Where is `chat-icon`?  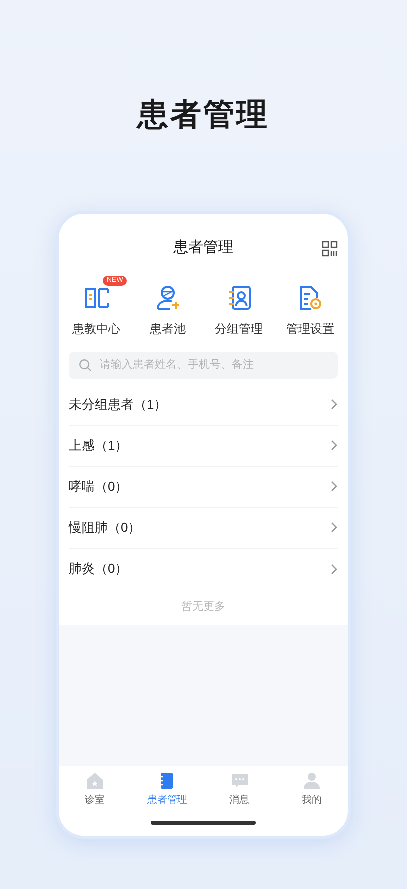
chat-icon is located at coordinates (239, 781).